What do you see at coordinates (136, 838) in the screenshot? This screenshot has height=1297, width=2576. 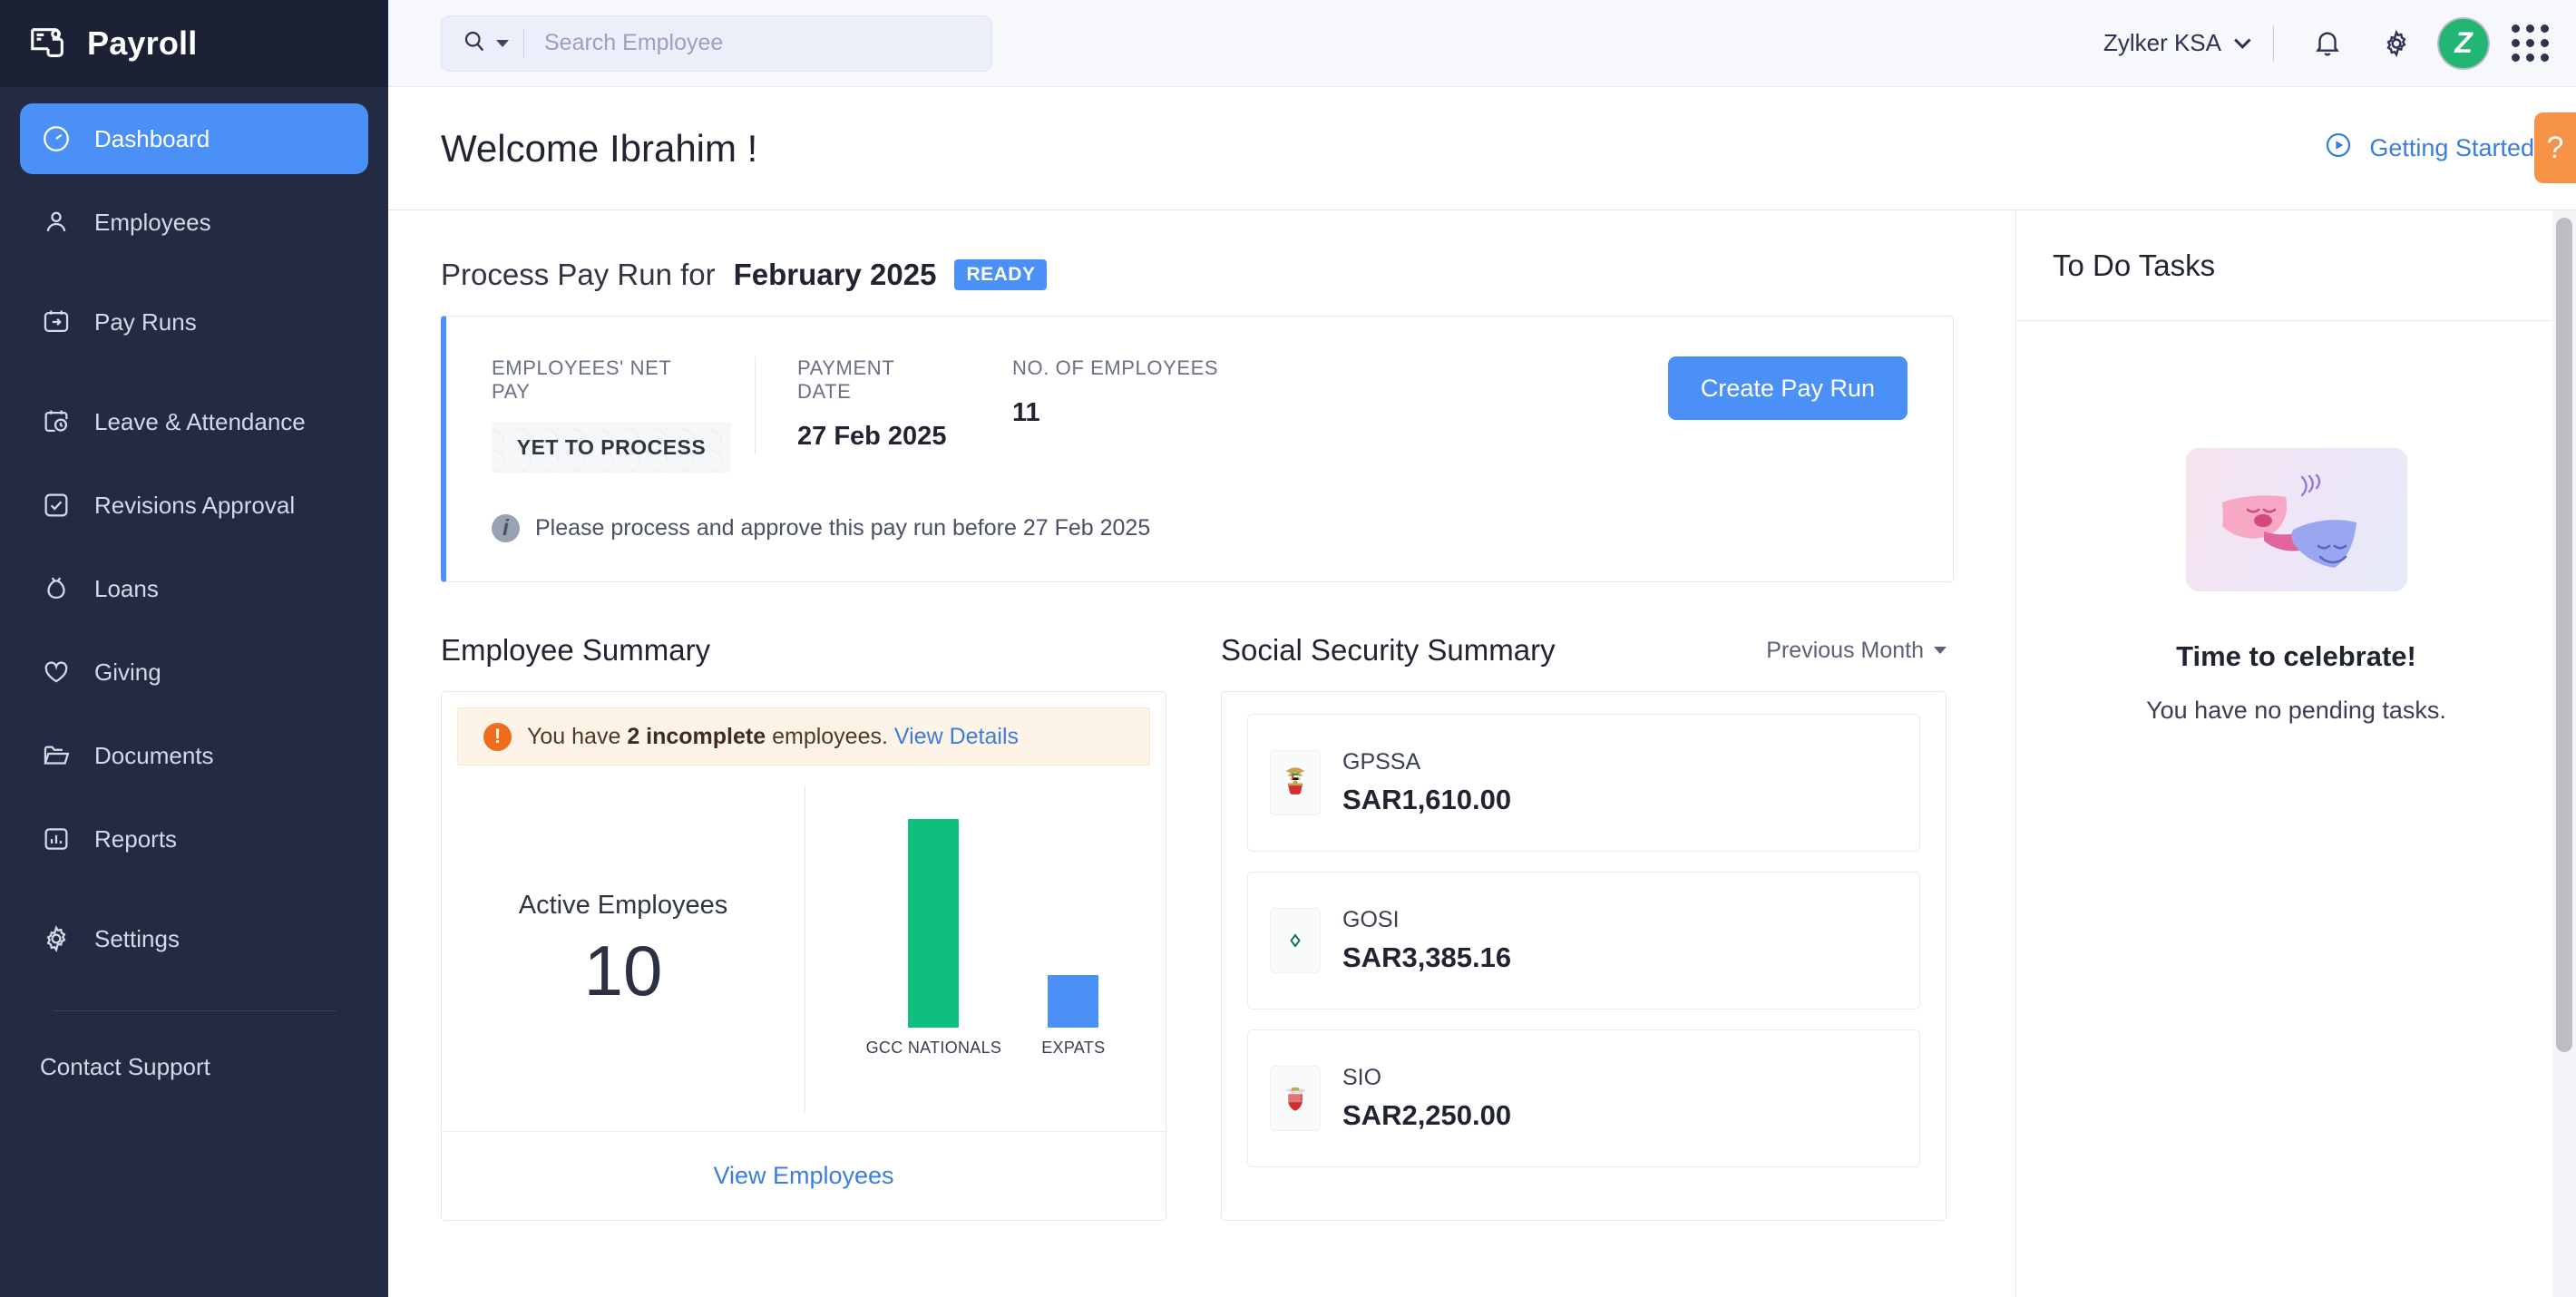 I see `sidebar-item-label: Reports` at bounding box center [136, 838].